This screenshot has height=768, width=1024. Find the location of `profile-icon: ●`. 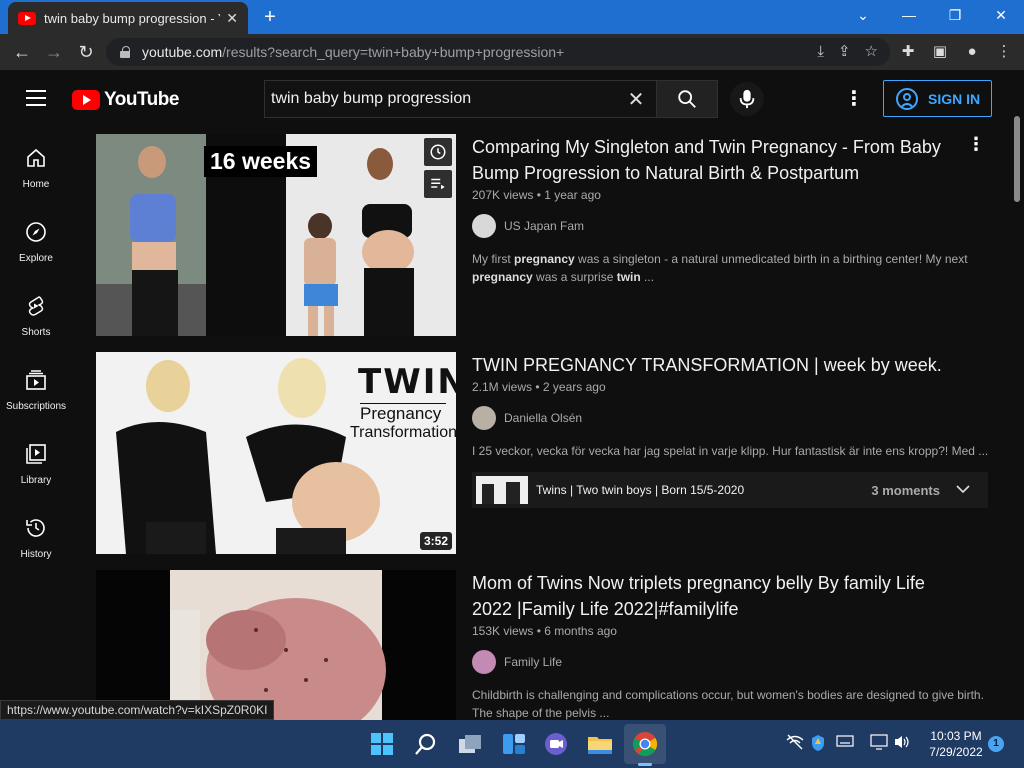

profile-icon: ● is located at coordinates (972, 52).